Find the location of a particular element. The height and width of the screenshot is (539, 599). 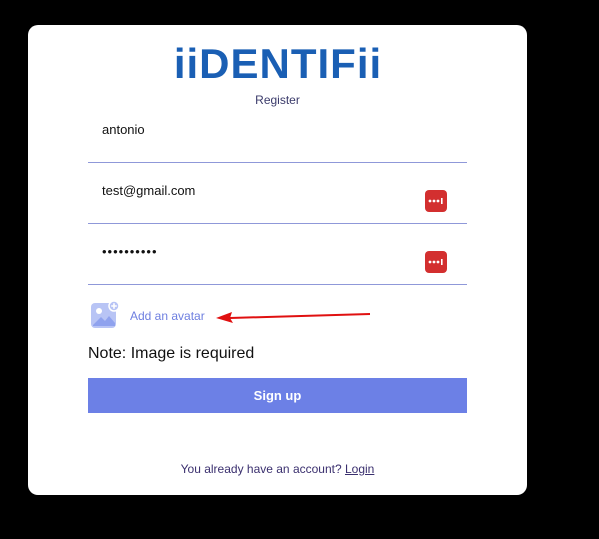

username-input is located at coordinates (252, 129).